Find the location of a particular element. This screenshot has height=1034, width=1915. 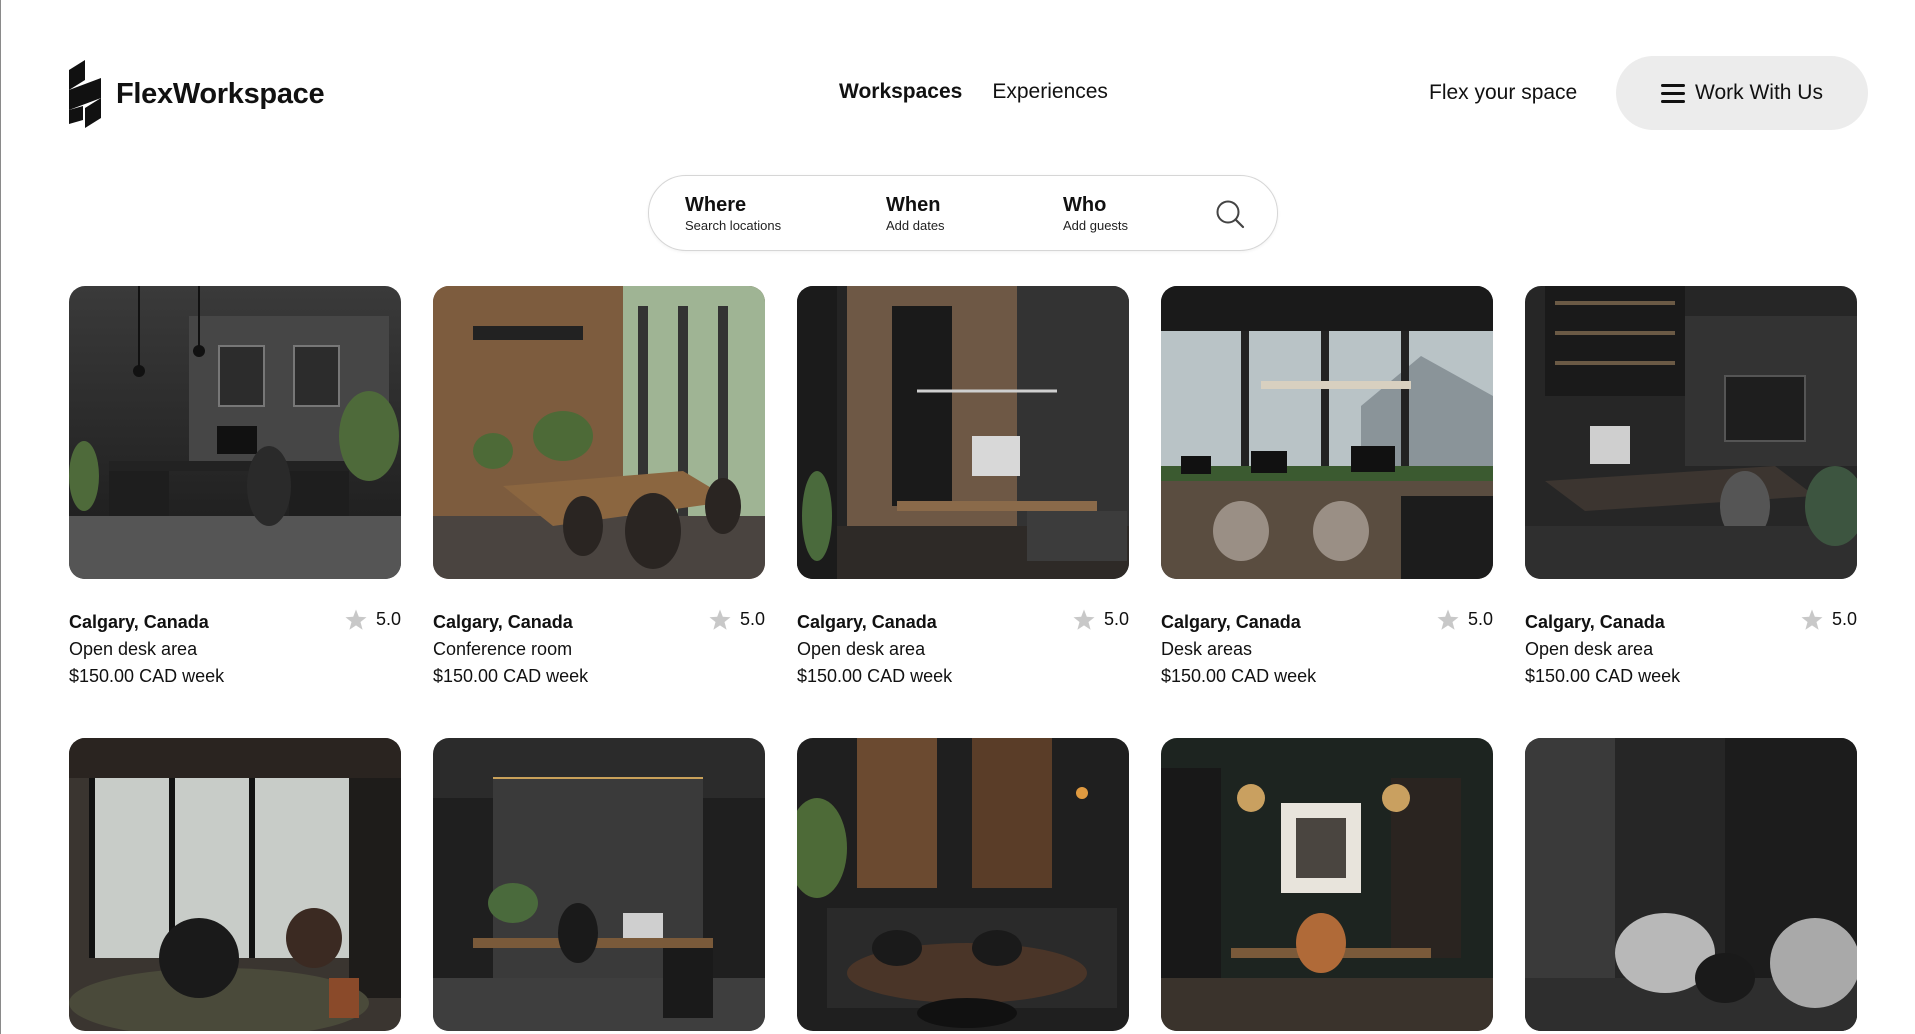

listing-type: Desk areas is located at coordinates (1207, 649).